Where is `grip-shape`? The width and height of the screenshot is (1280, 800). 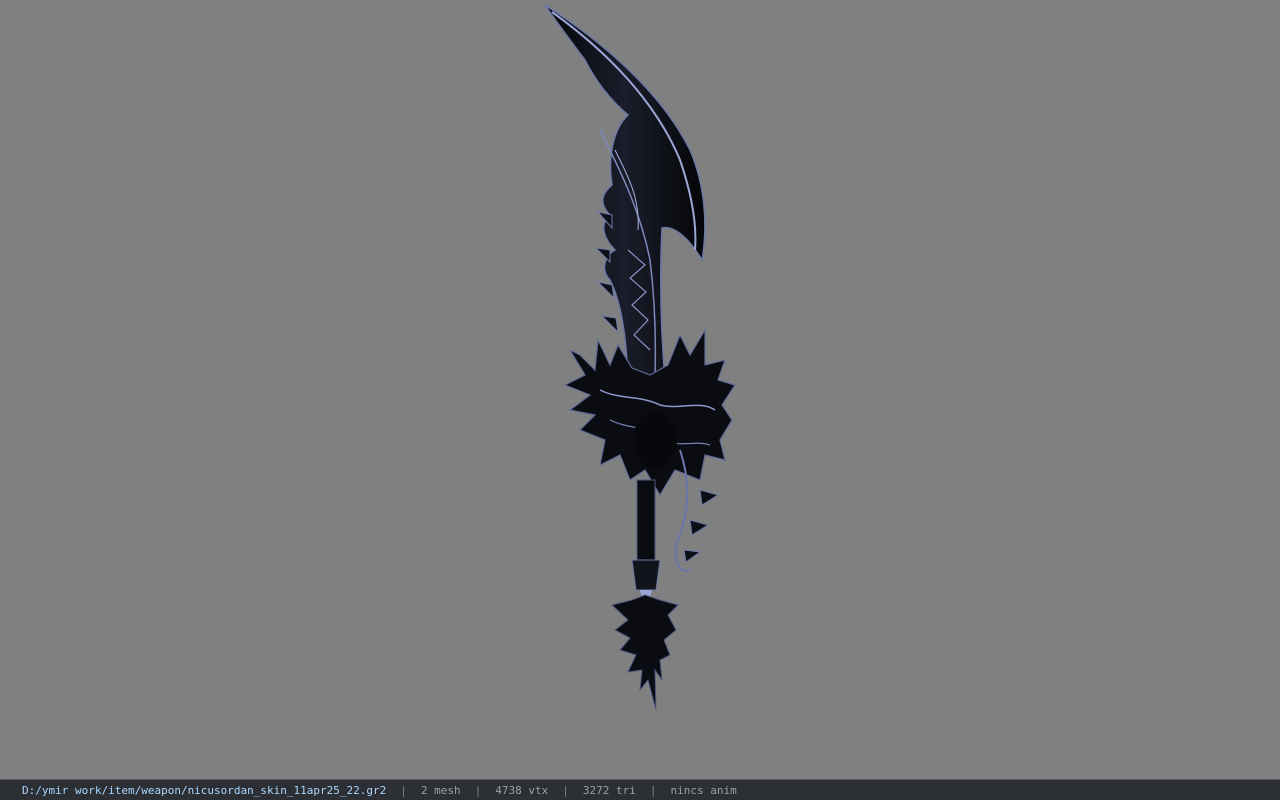 grip-shape is located at coordinates (646, 520).